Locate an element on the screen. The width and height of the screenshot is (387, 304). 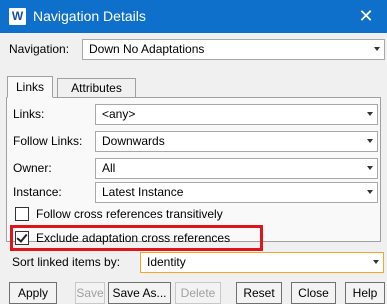
apply-button: Apply is located at coordinates (33, 293).